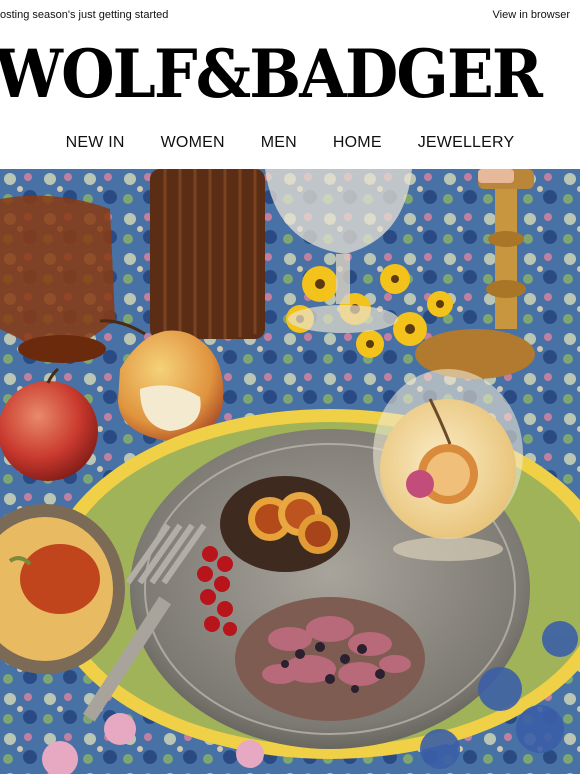  What do you see at coordinates (279, 143) in the screenshot?
I see `nav-item-men: MEN` at bounding box center [279, 143].